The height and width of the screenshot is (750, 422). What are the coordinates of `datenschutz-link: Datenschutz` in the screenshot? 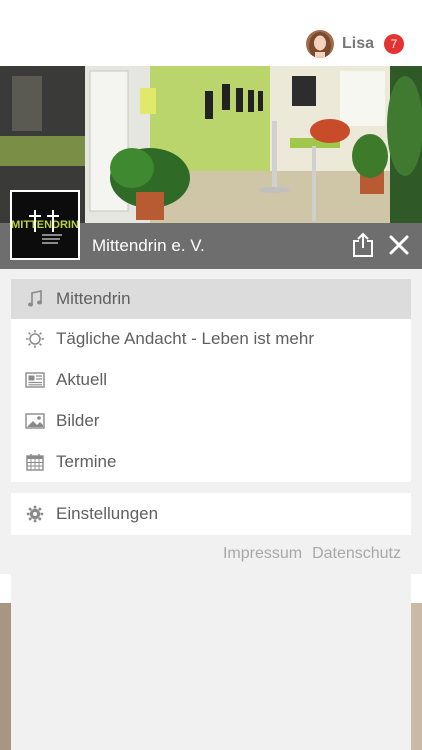 It's located at (356, 554).